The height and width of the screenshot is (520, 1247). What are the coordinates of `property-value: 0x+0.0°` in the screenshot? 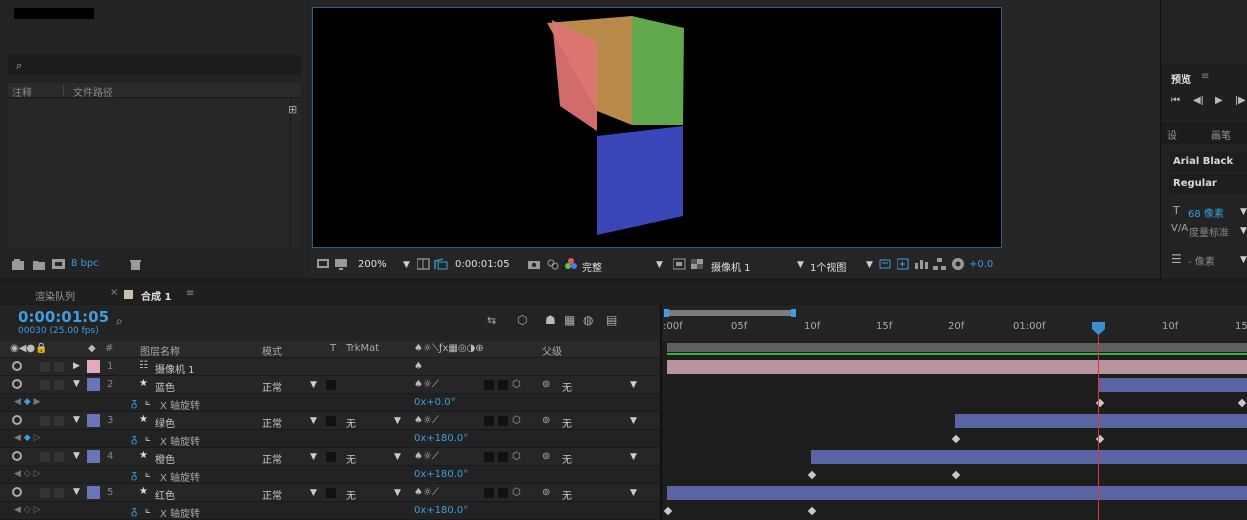 It's located at (435, 402).